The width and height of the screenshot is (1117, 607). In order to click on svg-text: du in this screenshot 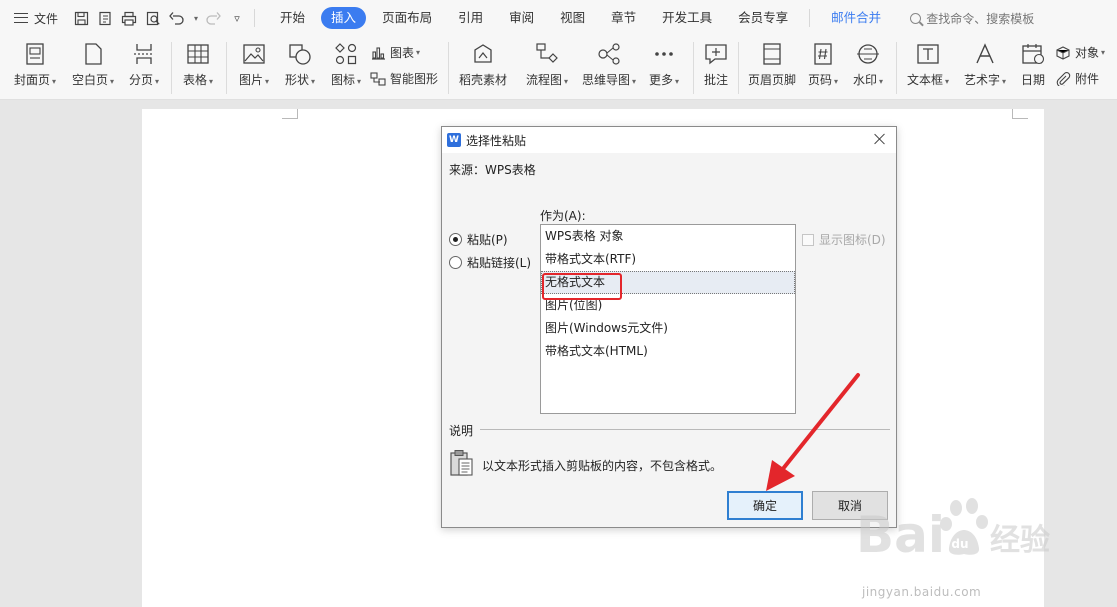, I will do `click(959, 544)`.